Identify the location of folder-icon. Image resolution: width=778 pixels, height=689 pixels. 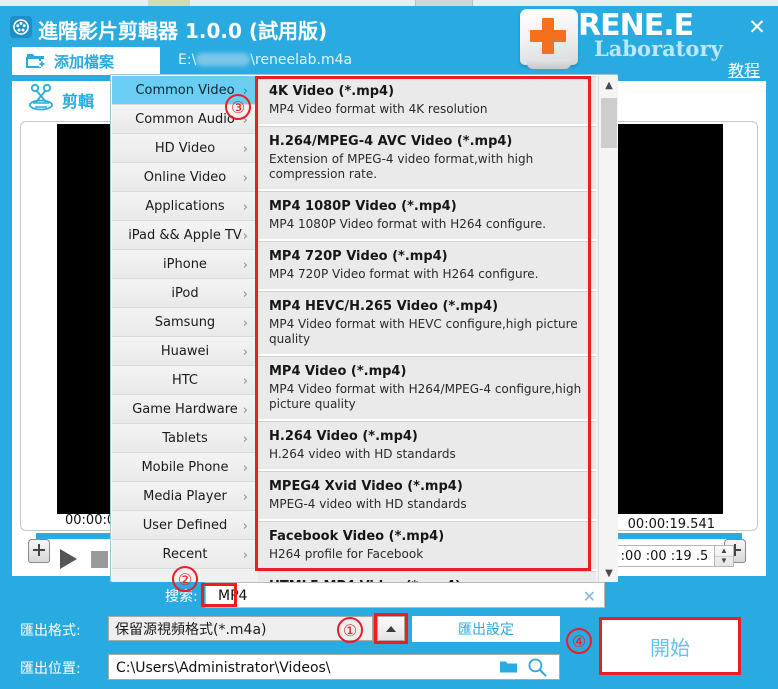
(508, 667).